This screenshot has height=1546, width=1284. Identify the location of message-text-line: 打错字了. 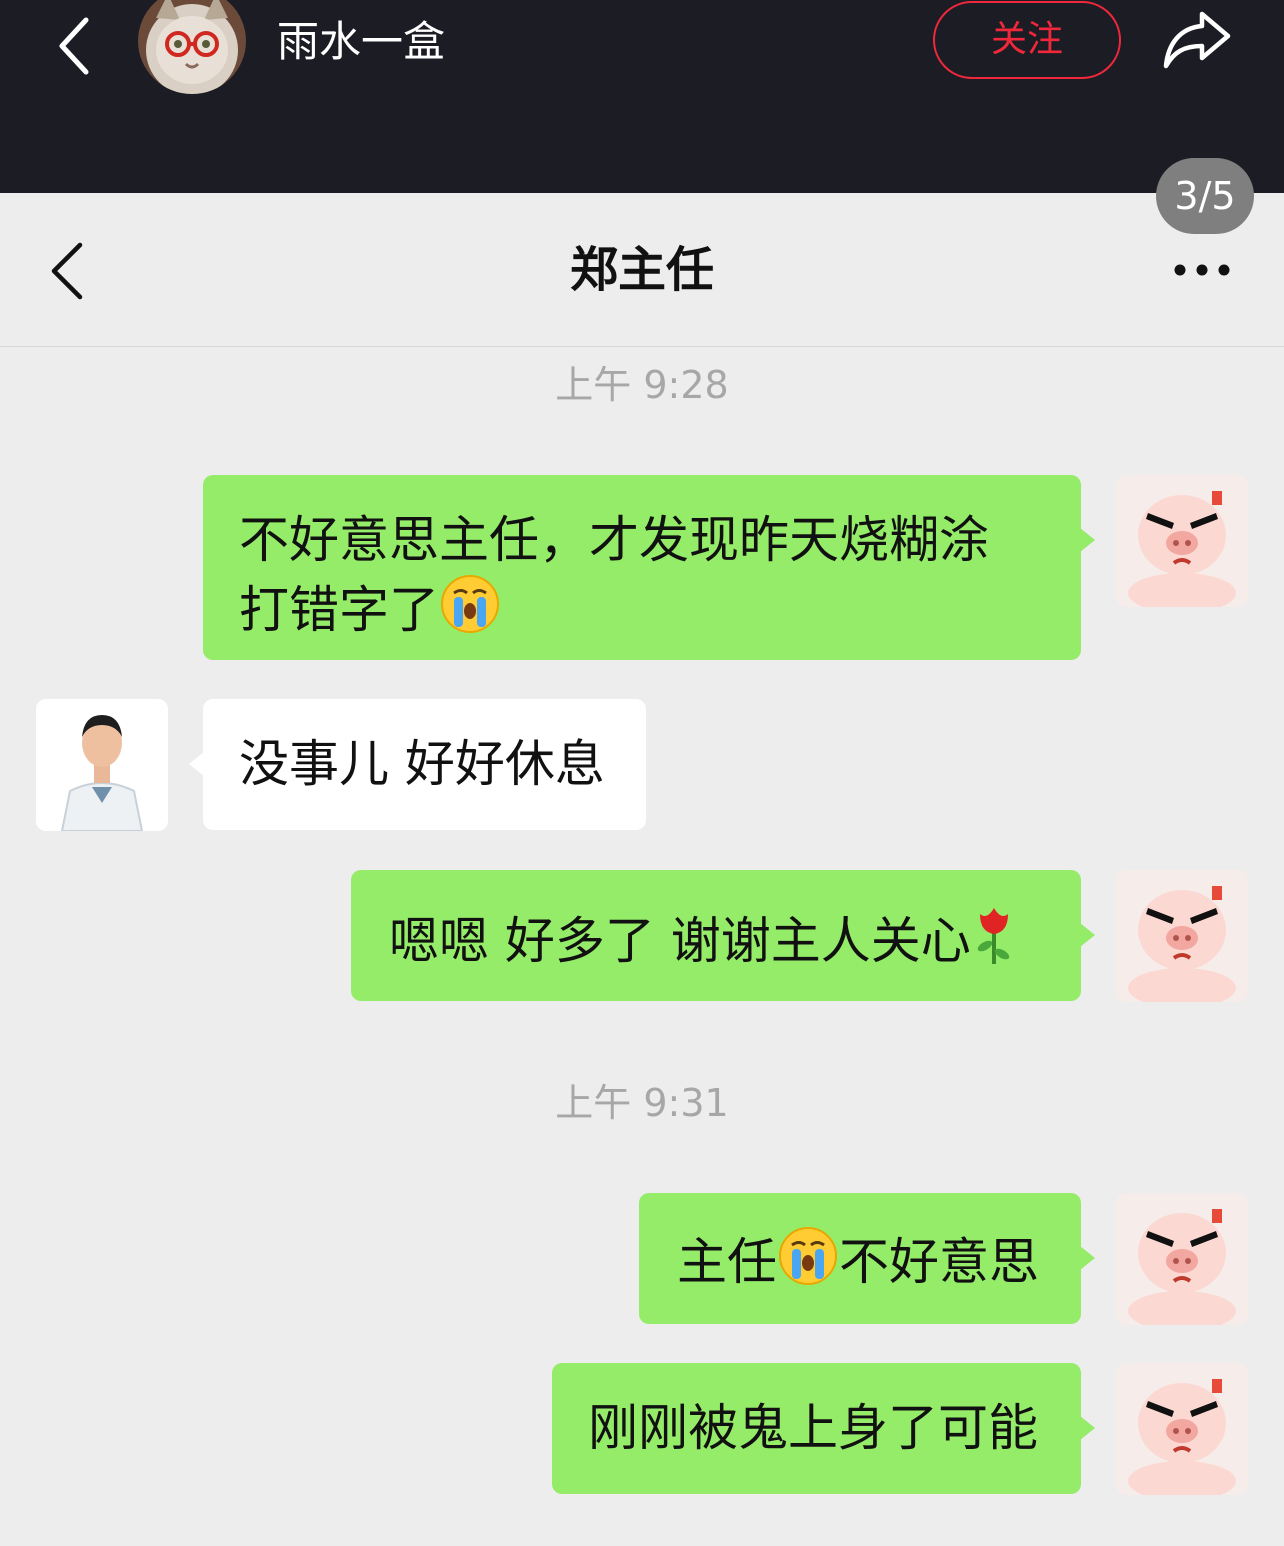
(642, 612).